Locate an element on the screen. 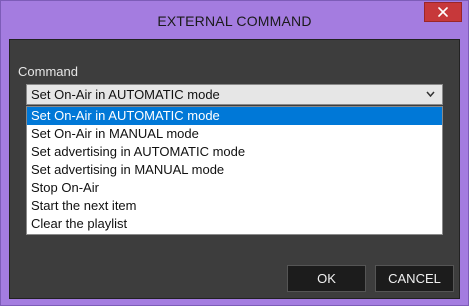 This screenshot has width=469, height=306. title-bar: EXTERNAL COMMAND is located at coordinates (234, 20).